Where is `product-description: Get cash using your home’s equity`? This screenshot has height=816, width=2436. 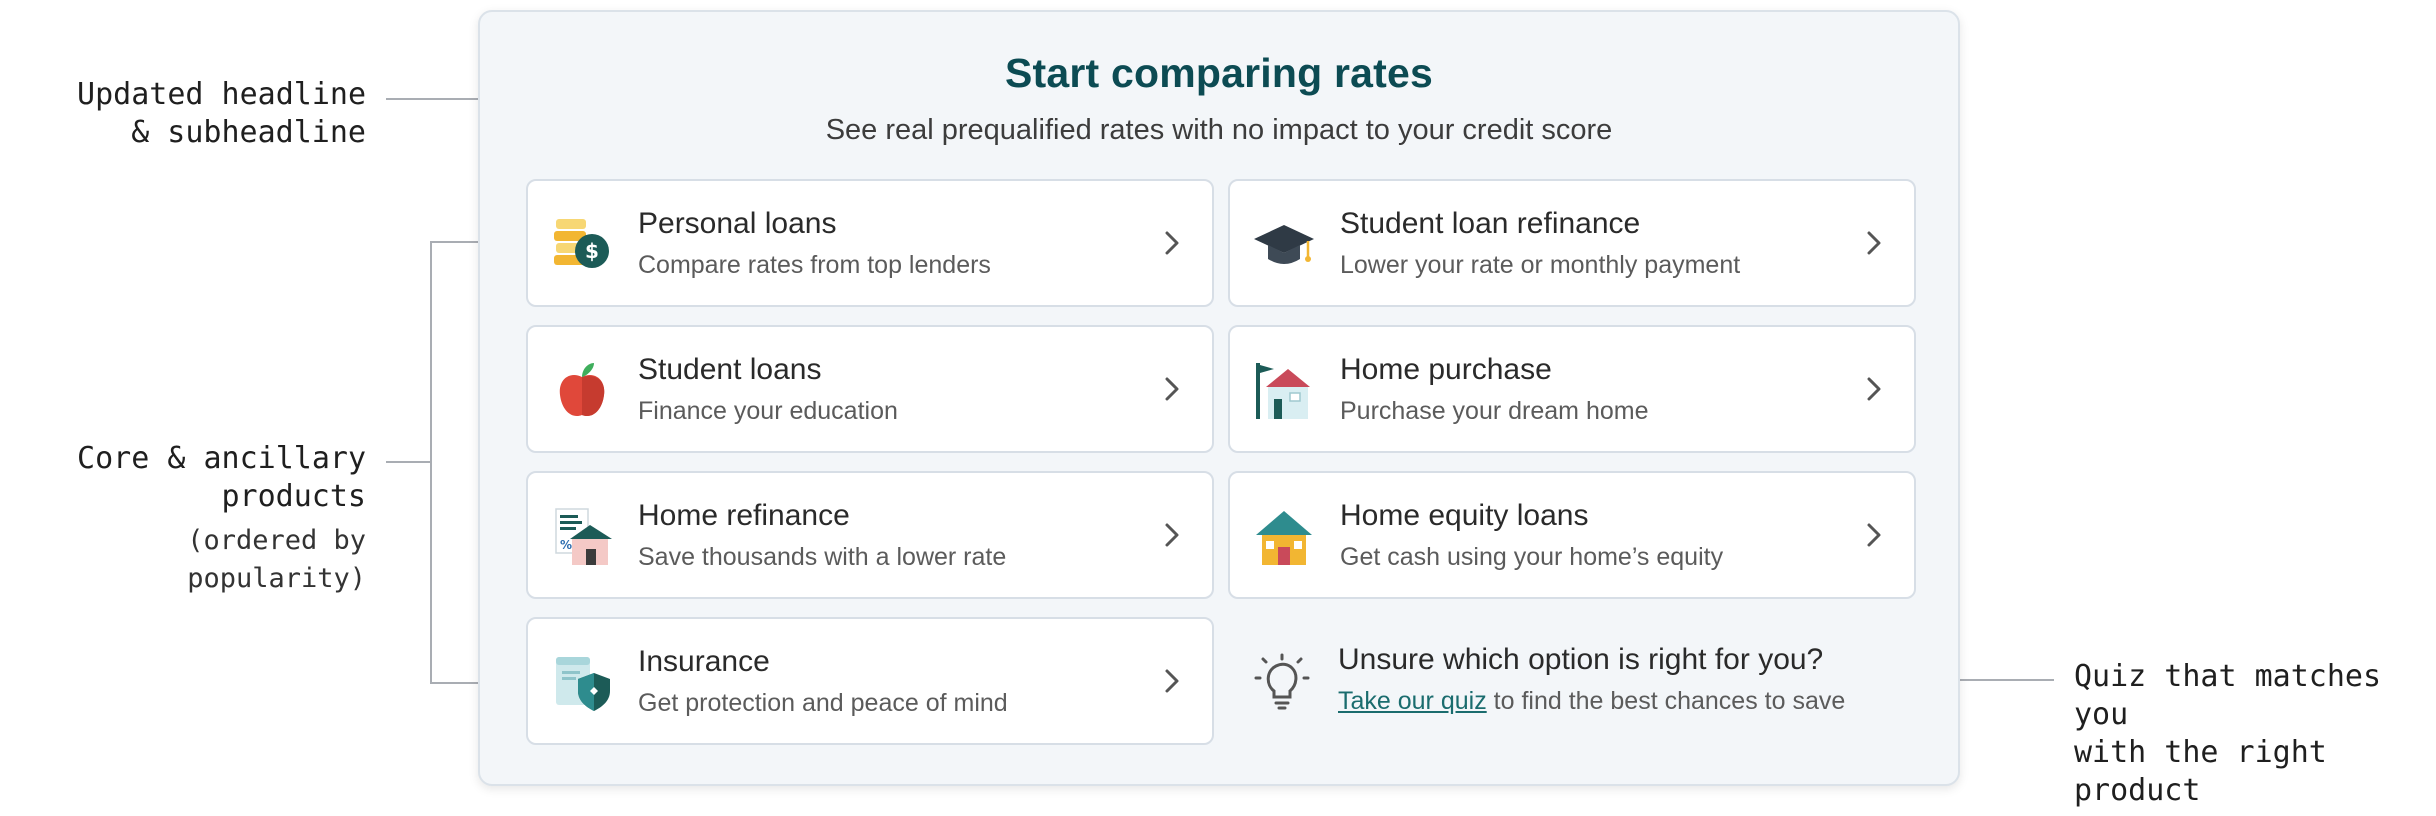 product-description: Get cash using your home’s equity is located at coordinates (1532, 557).